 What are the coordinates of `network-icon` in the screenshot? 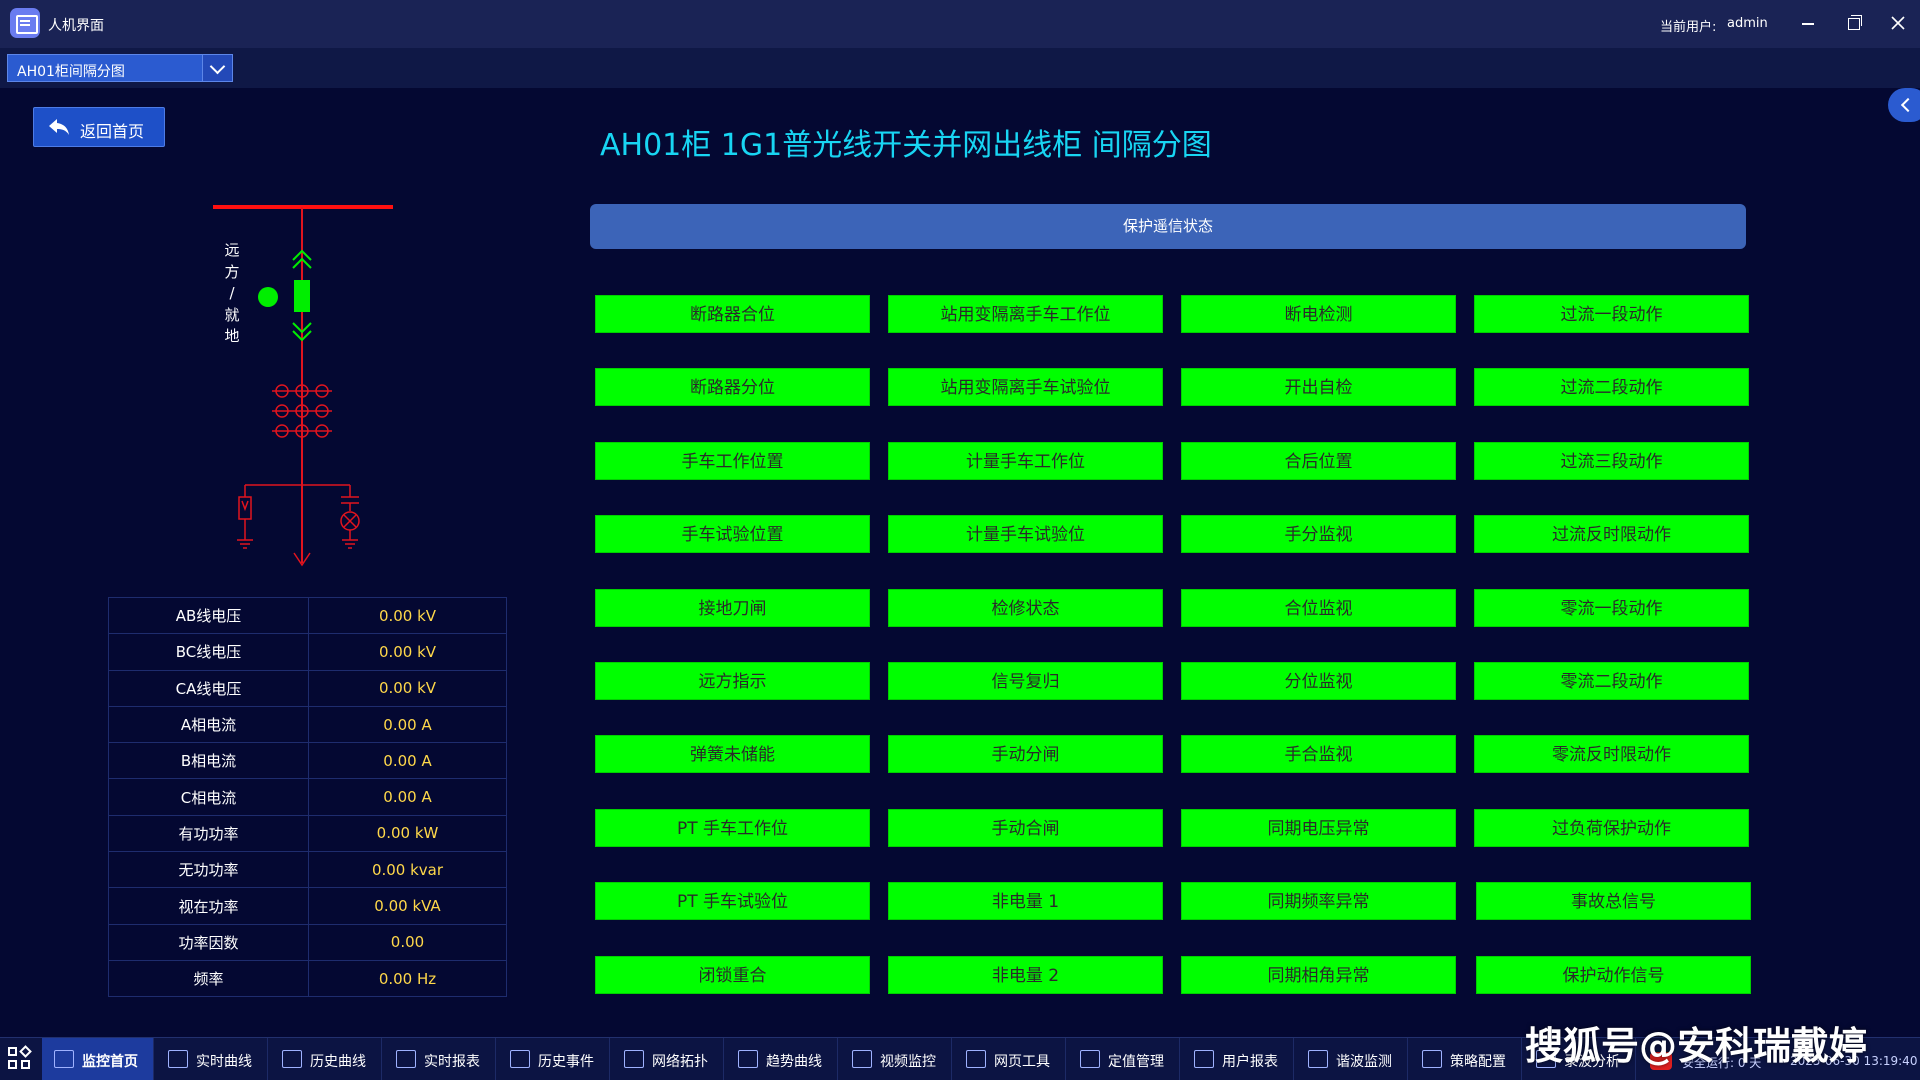 It's located at (634, 1059).